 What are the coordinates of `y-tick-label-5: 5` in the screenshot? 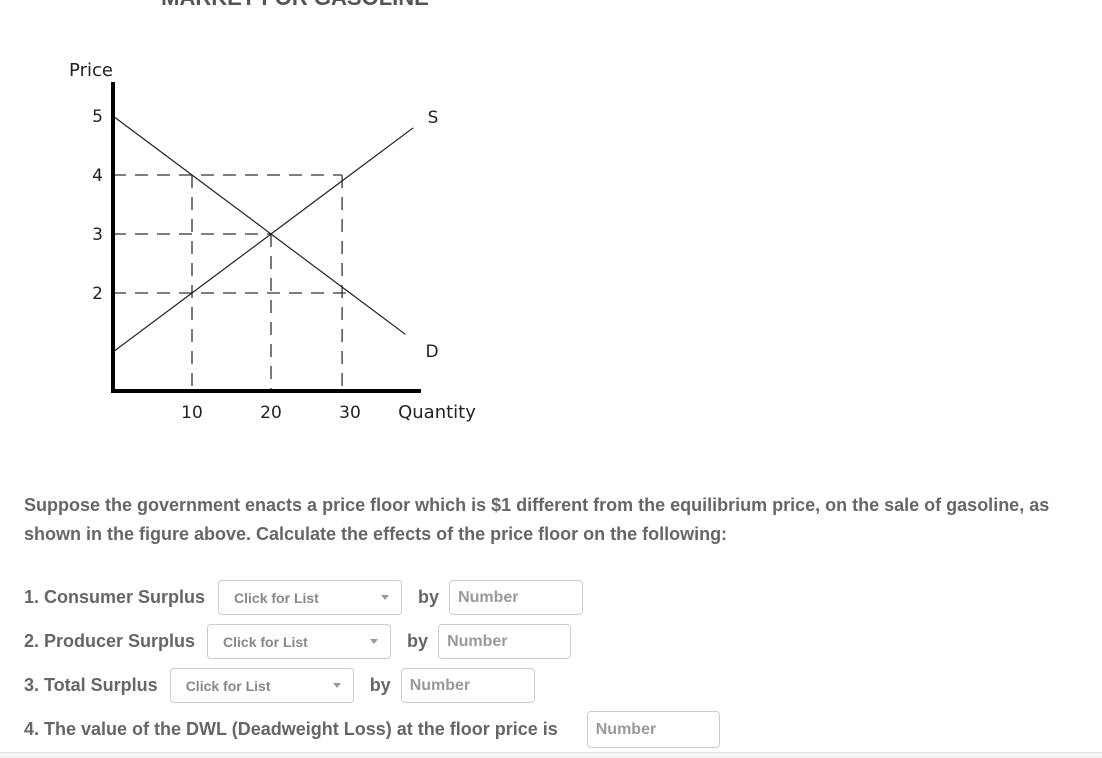 It's located at (97, 117).